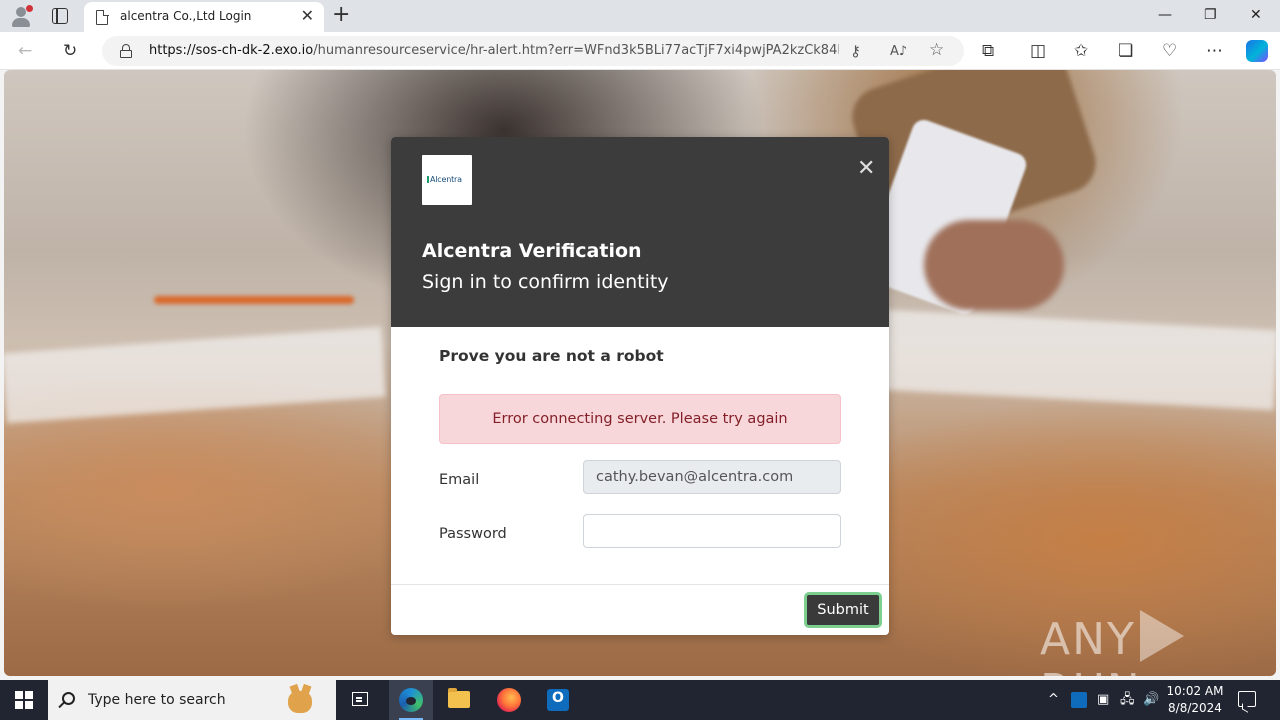  I want to click on page-icon, so click(102, 17).